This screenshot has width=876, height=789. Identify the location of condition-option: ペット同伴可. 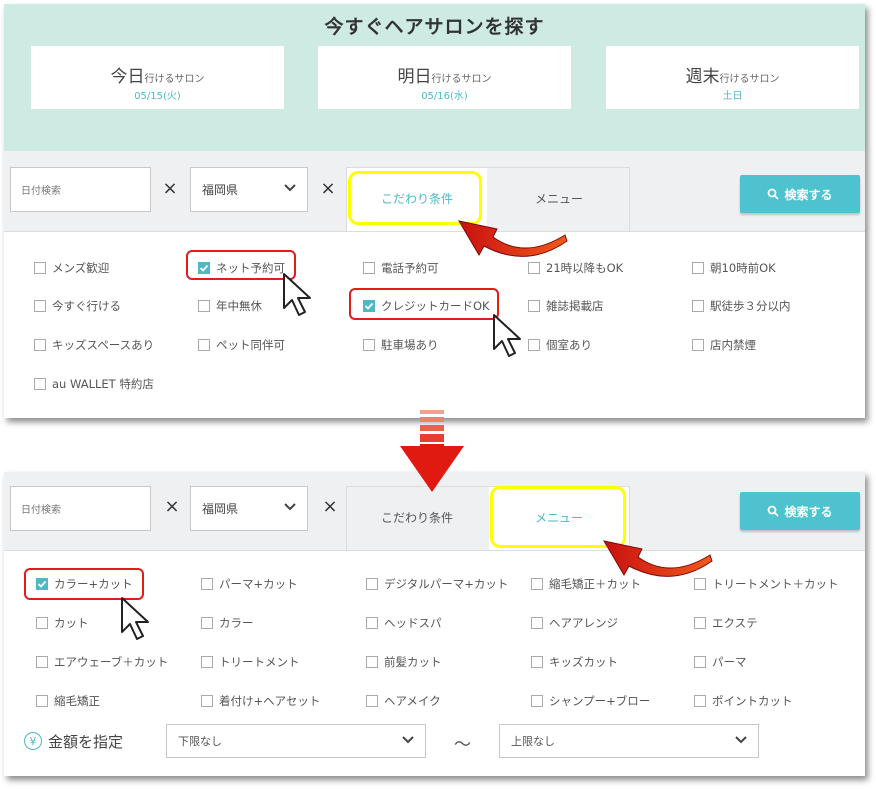
(241, 345).